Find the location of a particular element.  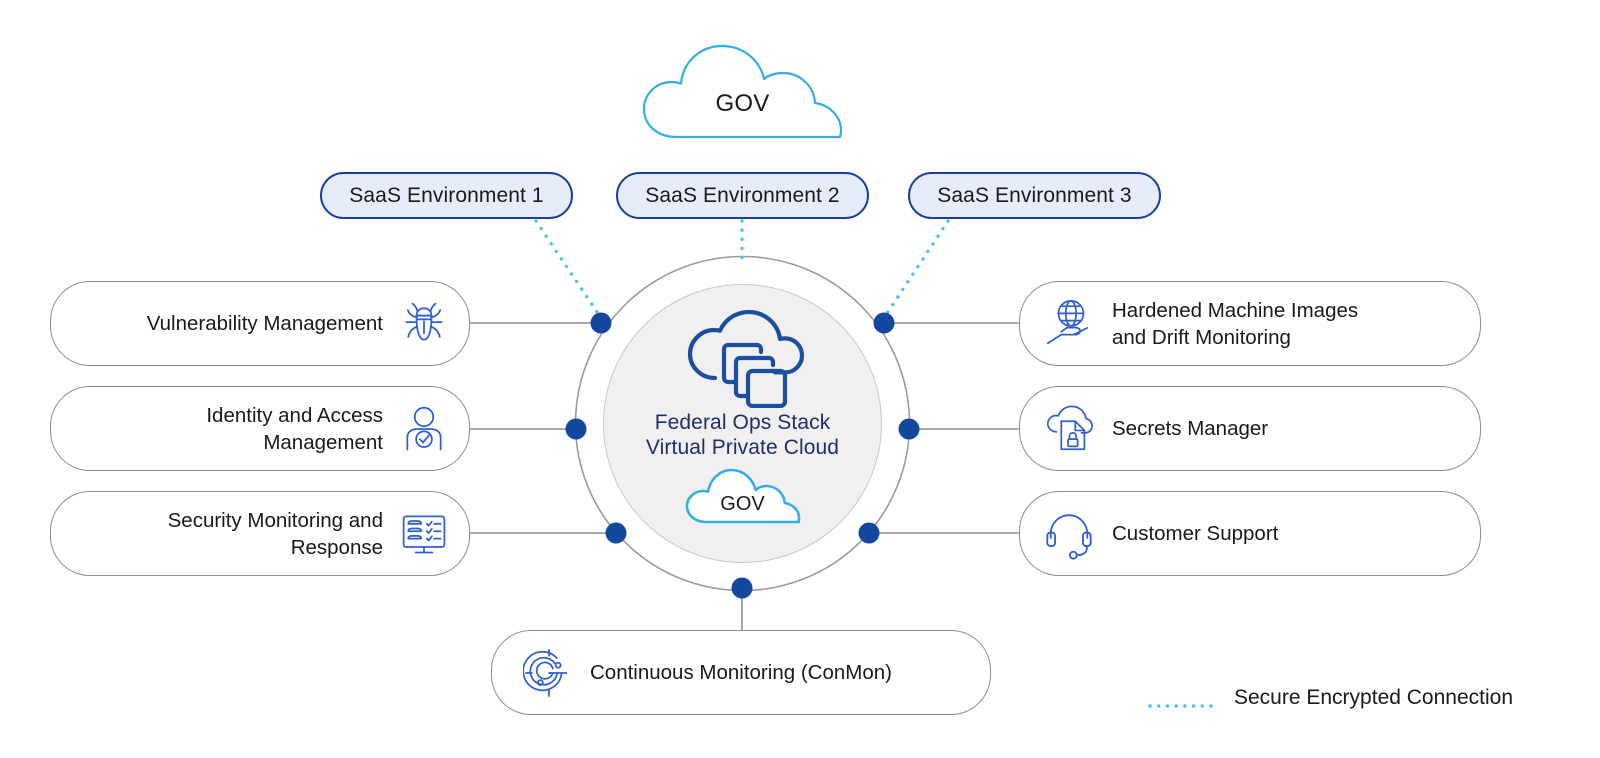

panel-vulnerability-management: Vulnerability Management is located at coordinates (260, 323).